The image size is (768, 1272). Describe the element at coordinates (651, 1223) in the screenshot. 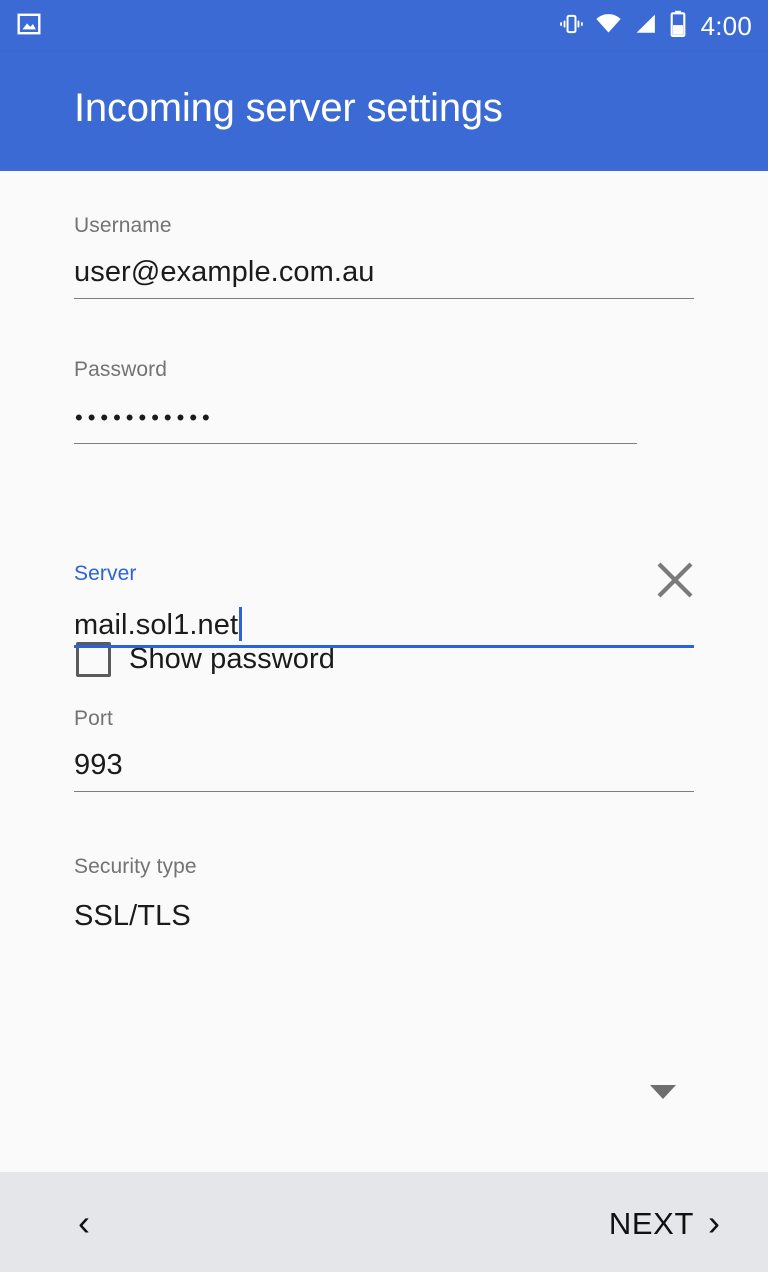

I see `next-button-label: NEXT` at that location.